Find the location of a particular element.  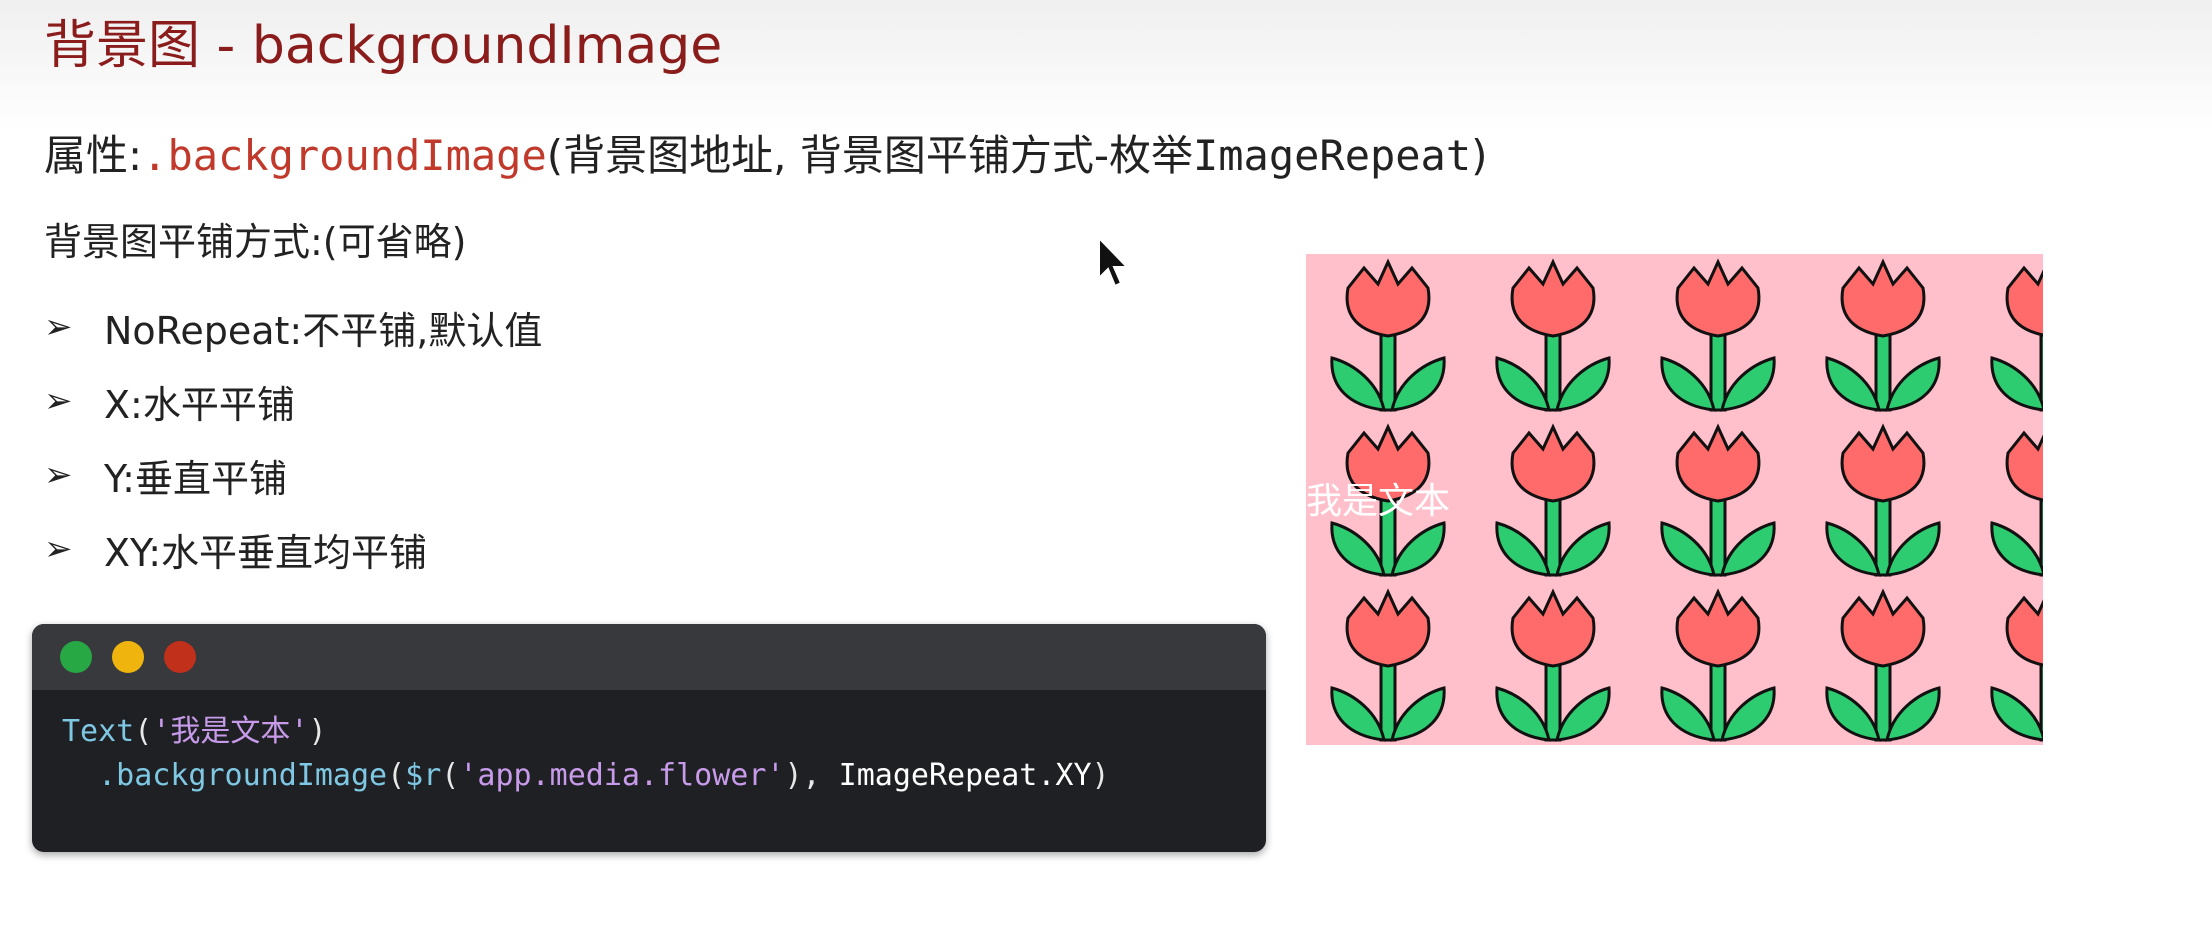

code-token-res-fn: $r is located at coordinates (423, 775).